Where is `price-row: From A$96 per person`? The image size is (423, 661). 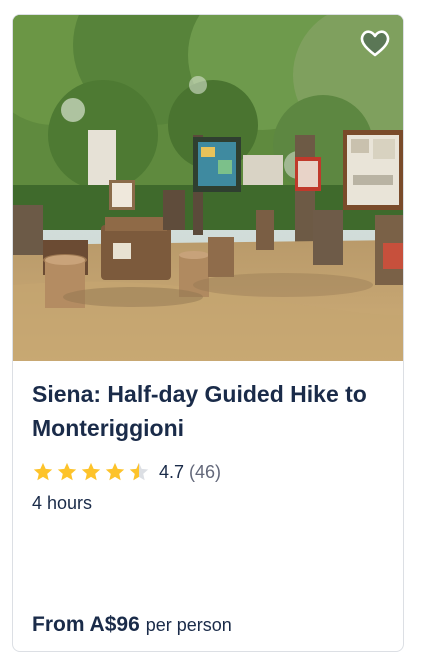
price-row: From A$96 per person is located at coordinates (132, 625).